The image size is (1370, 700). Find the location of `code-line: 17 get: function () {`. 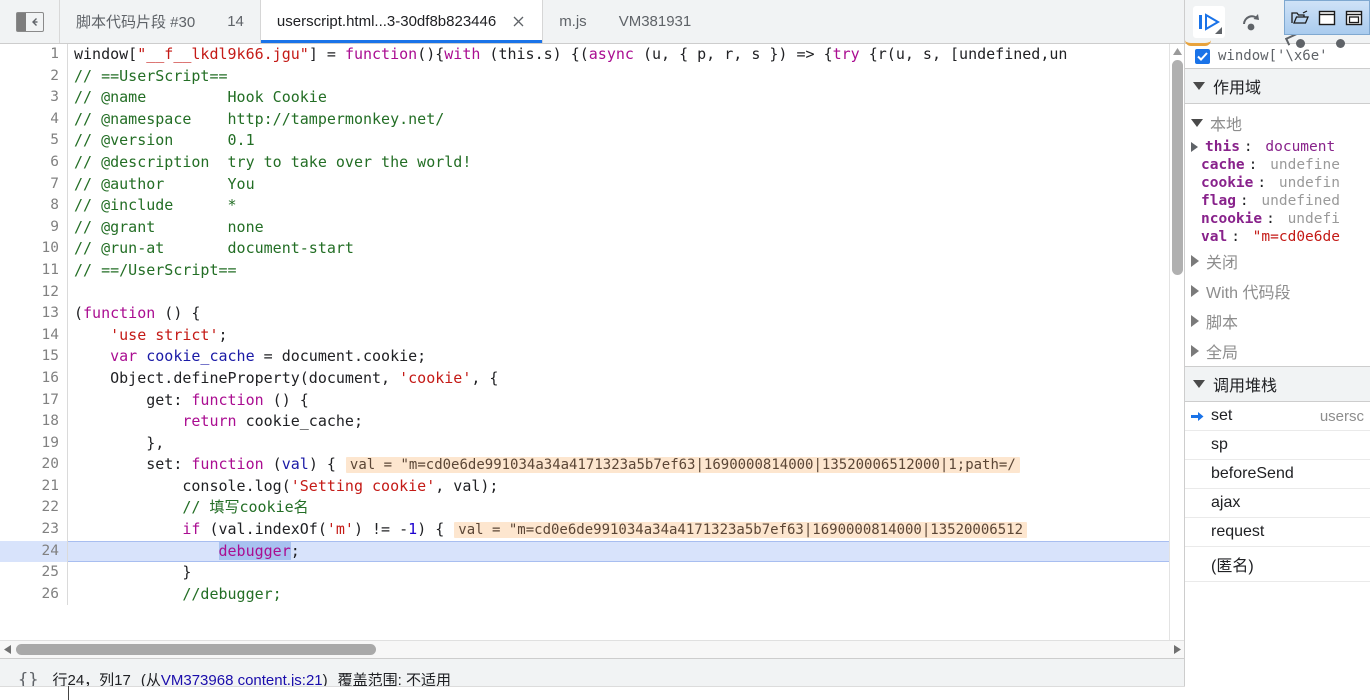

code-line: 17 get: function () { is located at coordinates (592, 400).